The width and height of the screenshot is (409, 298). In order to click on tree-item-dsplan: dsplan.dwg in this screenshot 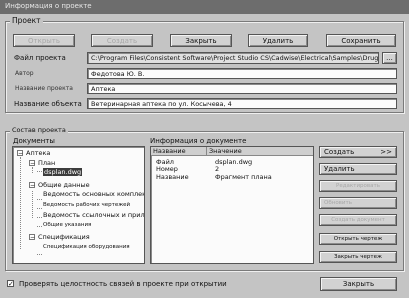, I will do `click(63, 172)`.